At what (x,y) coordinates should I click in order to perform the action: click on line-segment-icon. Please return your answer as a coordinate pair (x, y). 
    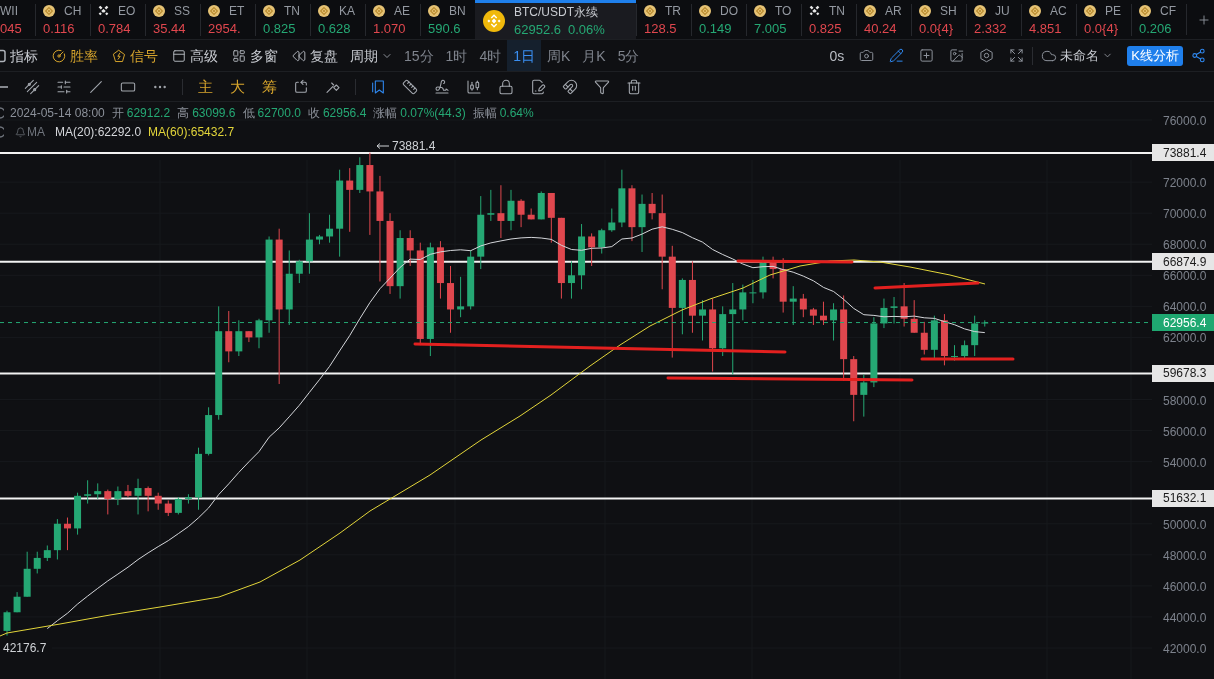
    Looking at the image, I should click on (96, 86).